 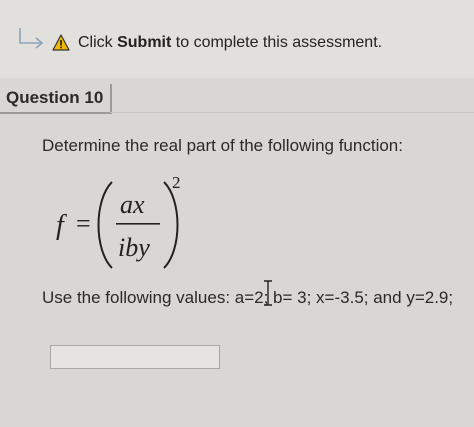 I want to click on header-divider, so click(x=292, y=112).